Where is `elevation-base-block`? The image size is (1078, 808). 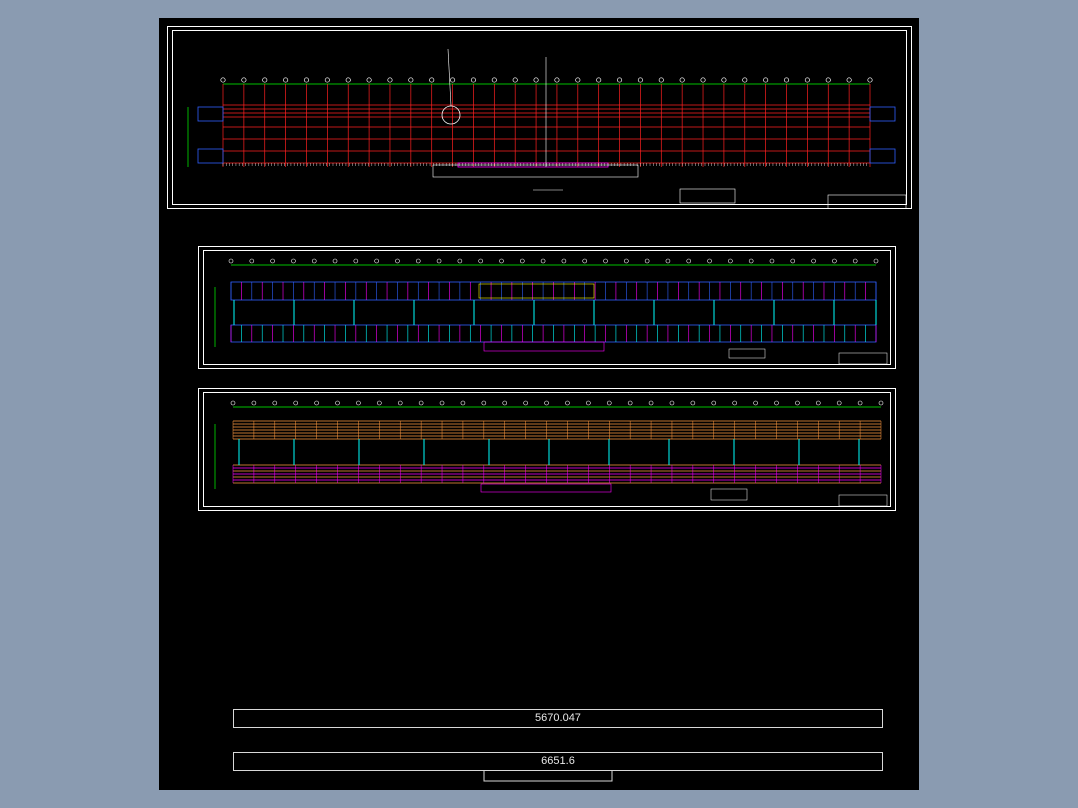 elevation-base-block is located at coordinates (544, 346).